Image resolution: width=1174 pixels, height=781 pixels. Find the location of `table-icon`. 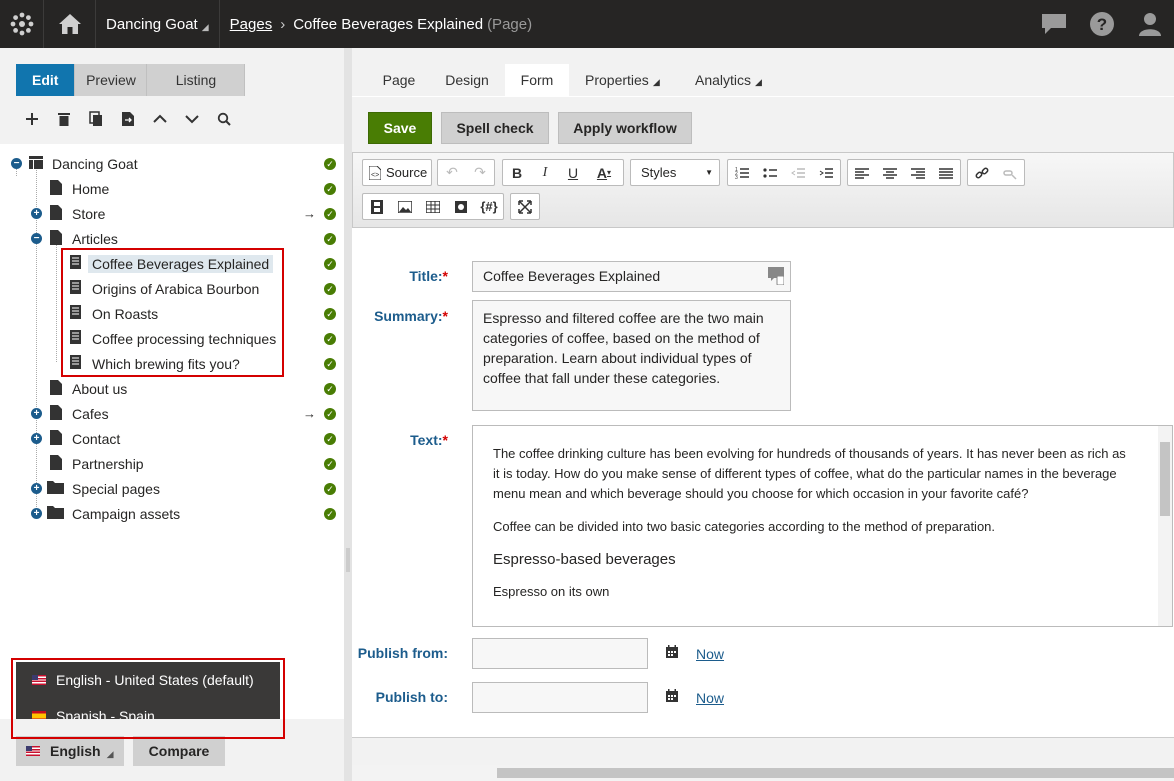

table-icon is located at coordinates (433, 206).